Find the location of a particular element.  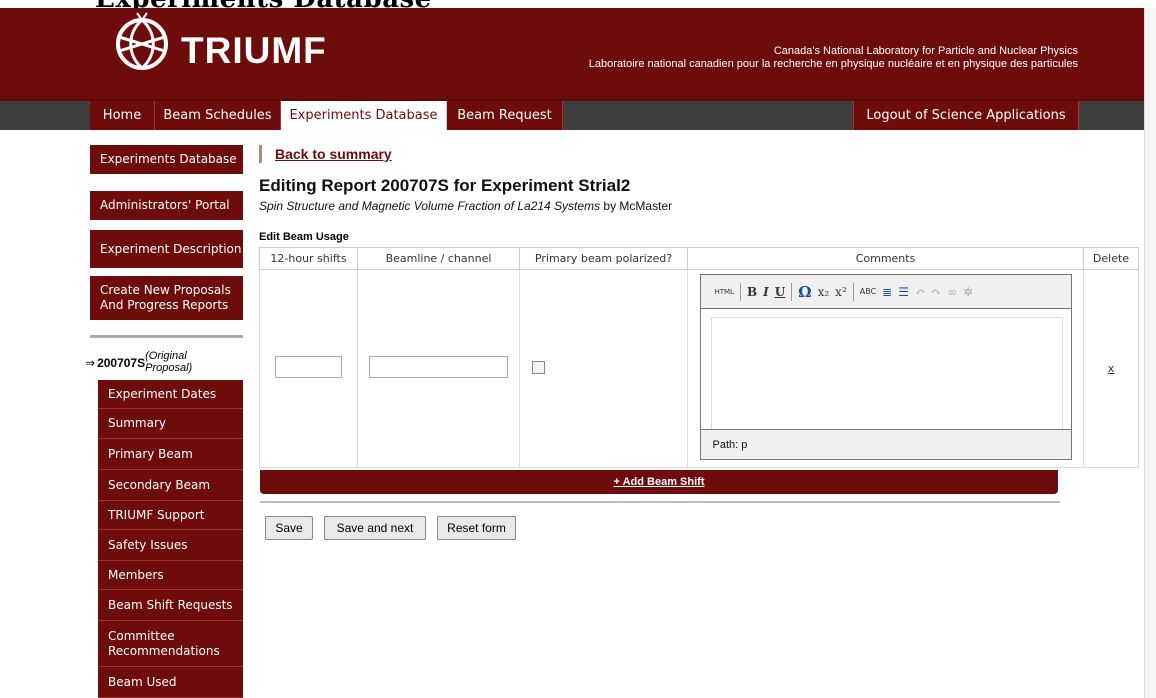

logo-text: TRIUMF is located at coordinates (254, 50).